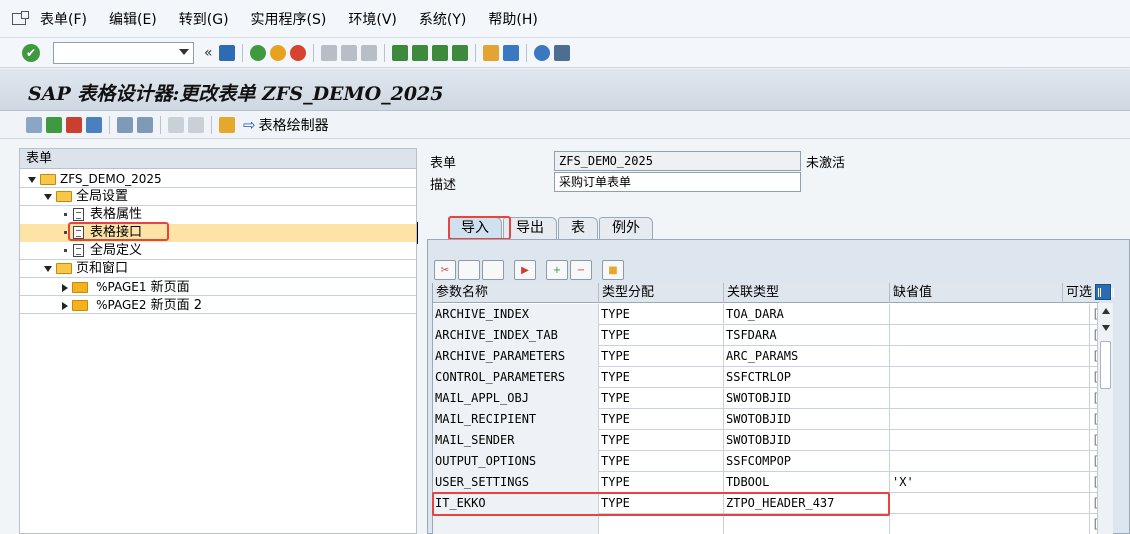 The image size is (1130, 534). What do you see at coordinates (348, 52) in the screenshot?
I see `find-icon` at bounding box center [348, 52].